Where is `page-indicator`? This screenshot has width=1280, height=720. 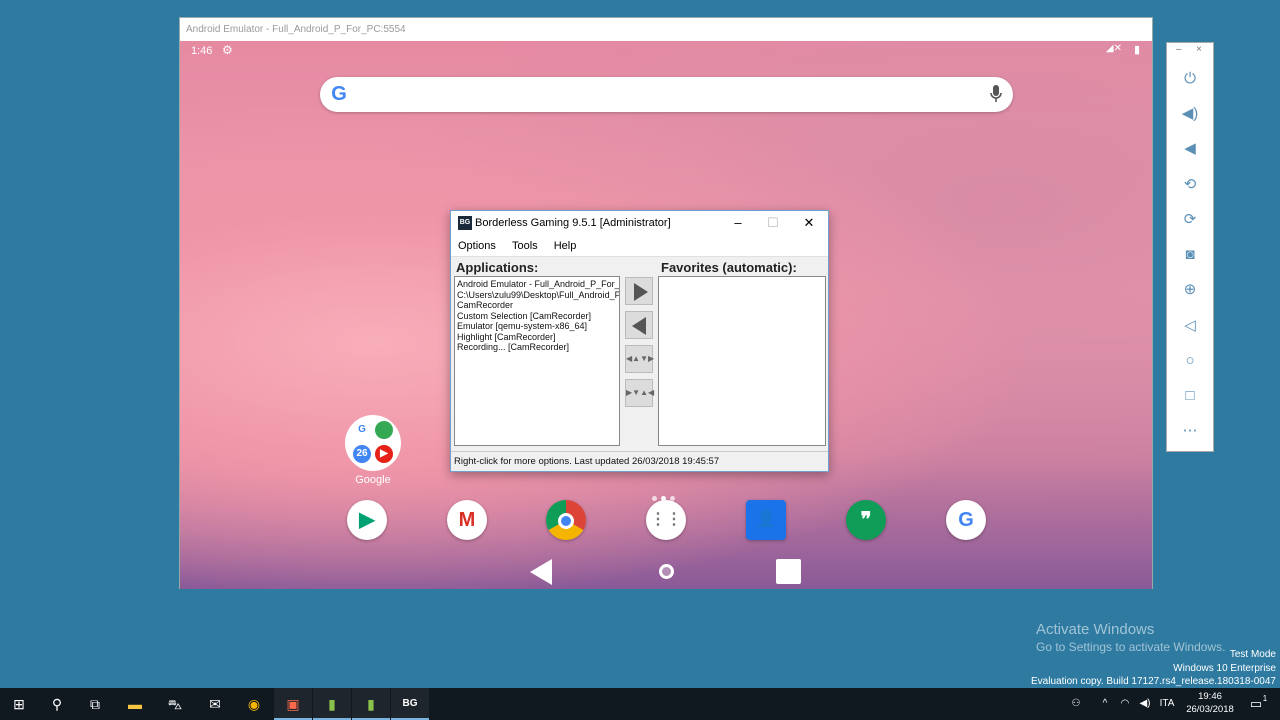 page-indicator is located at coordinates (667, 494).